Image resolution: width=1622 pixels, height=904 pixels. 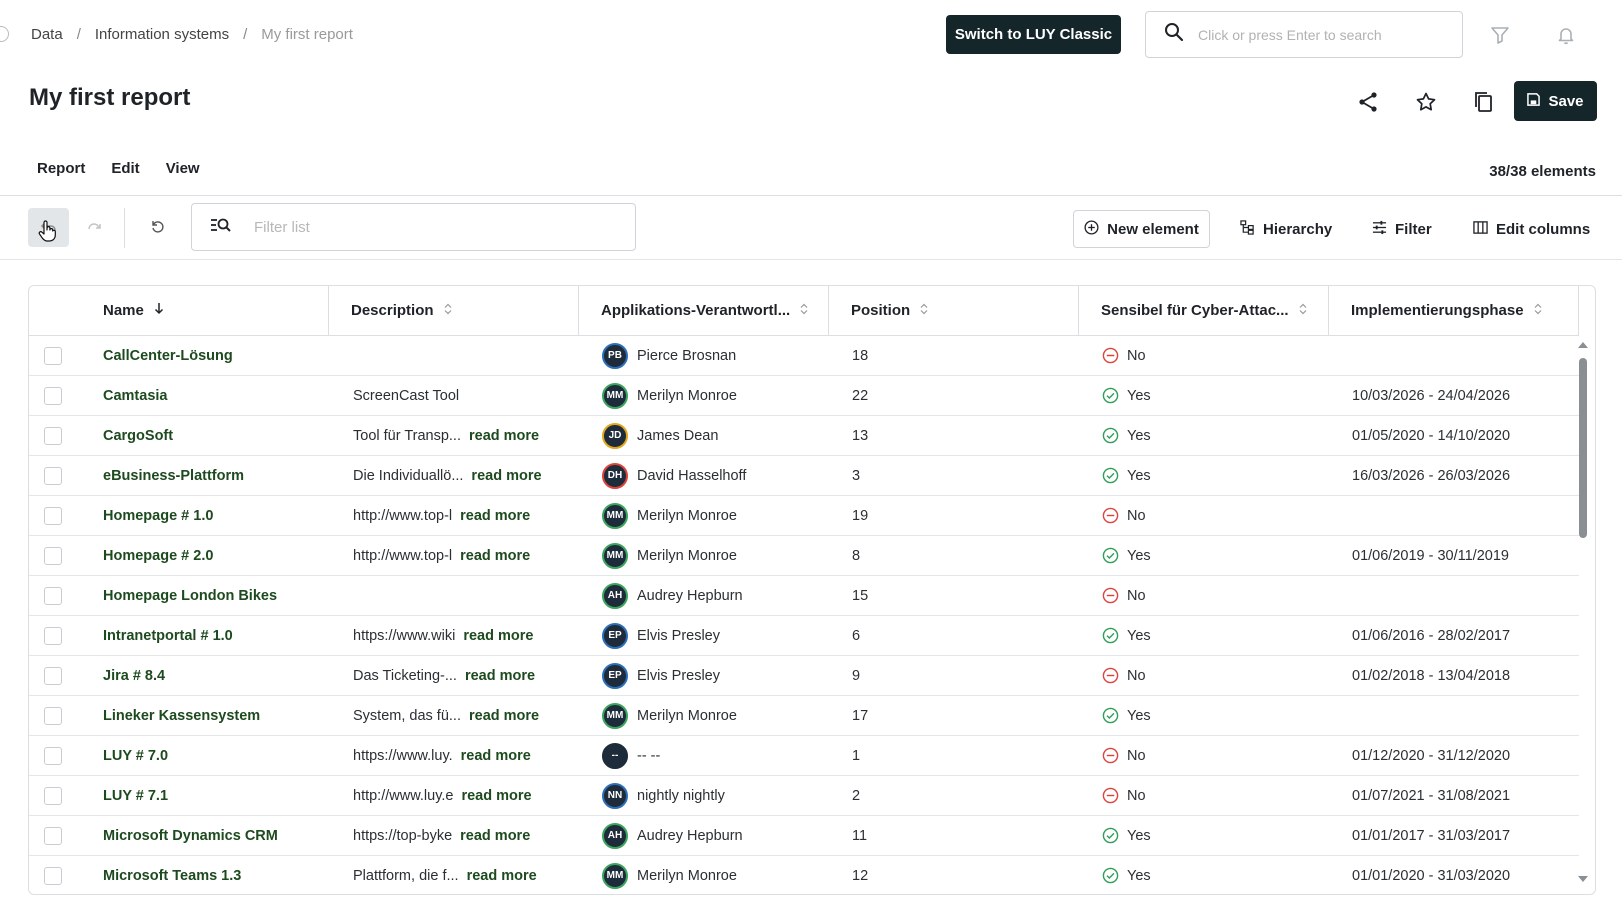 What do you see at coordinates (860, 875) in the screenshot?
I see `position-cell: 12` at bounding box center [860, 875].